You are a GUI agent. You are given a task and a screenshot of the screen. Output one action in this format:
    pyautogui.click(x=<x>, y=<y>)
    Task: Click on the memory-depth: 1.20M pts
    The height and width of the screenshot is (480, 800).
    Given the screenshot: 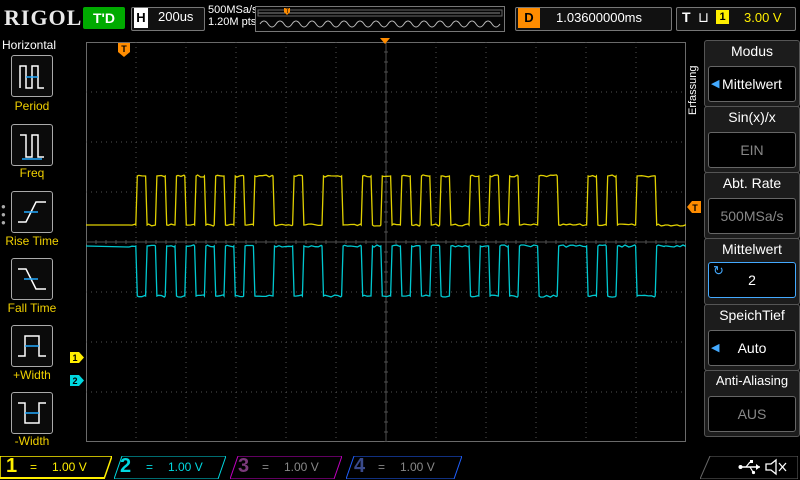 What is the action you would take?
    pyautogui.click(x=232, y=22)
    